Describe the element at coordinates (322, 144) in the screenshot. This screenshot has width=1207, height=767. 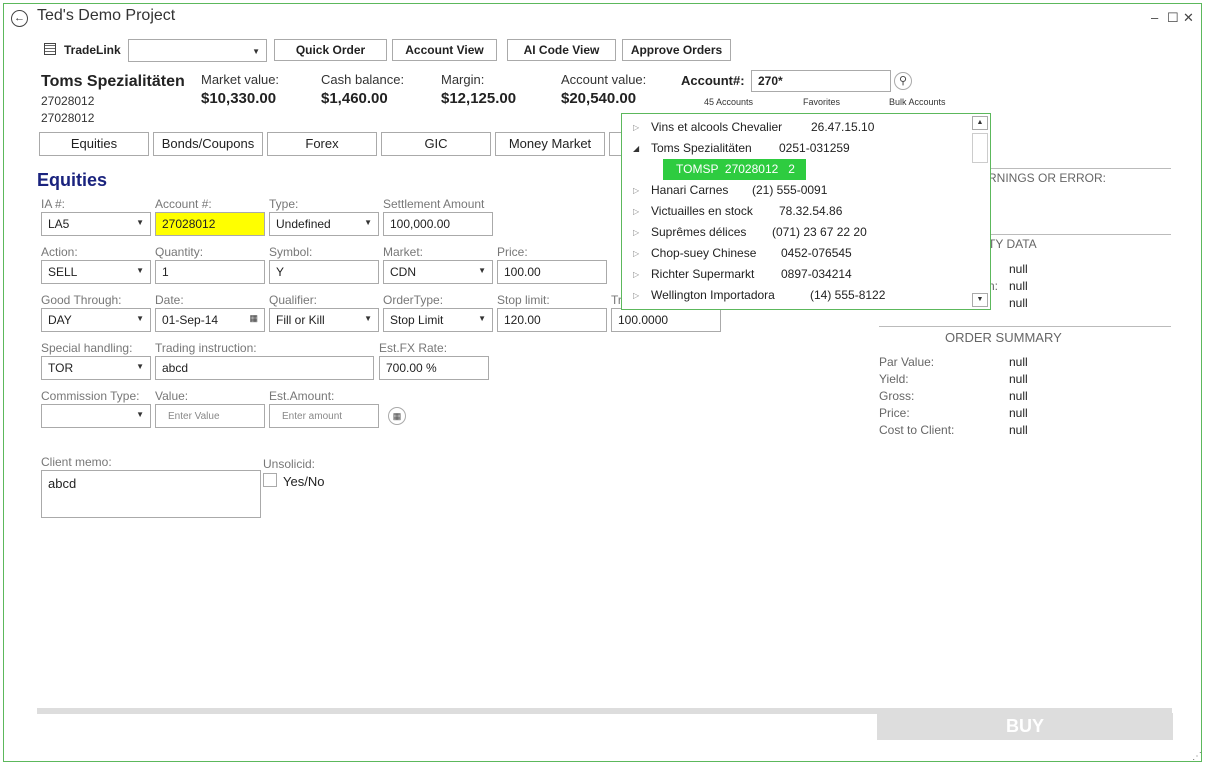
I see `tab-forex: Forex` at that location.